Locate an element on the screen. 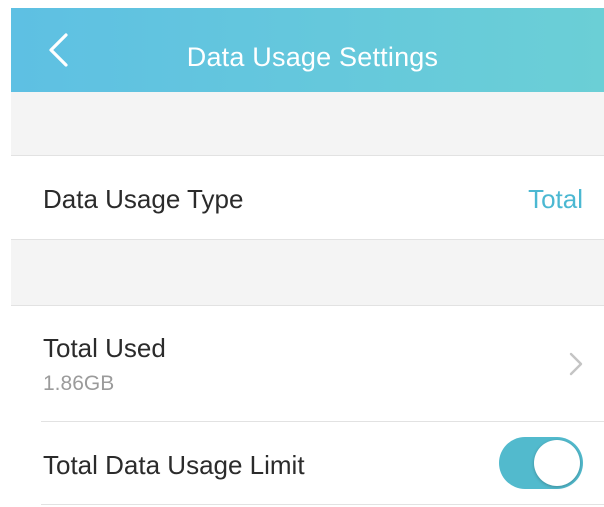 The width and height of the screenshot is (604, 507). total-data-usage-limit-label: Total Data Usage Limit is located at coordinates (174, 465).